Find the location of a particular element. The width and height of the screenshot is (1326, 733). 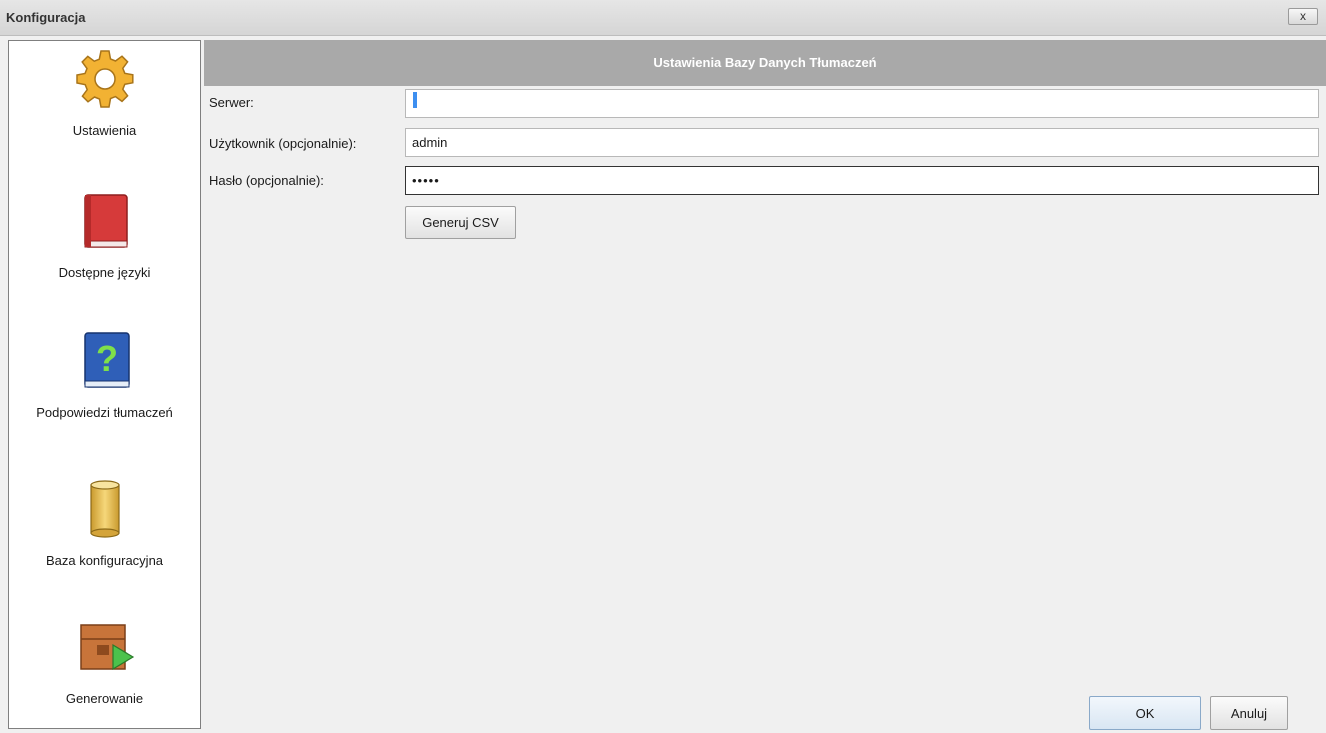

box-export-icon is located at coordinates (105, 647).